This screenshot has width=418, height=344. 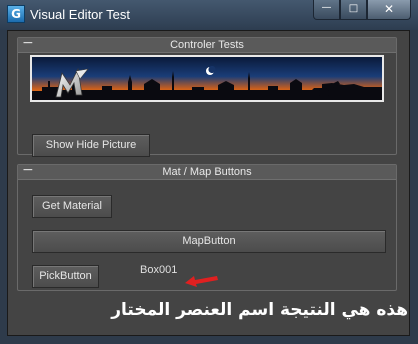 What do you see at coordinates (389, 10) in the screenshot?
I see `close-button: ✕` at bounding box center [389, 10].